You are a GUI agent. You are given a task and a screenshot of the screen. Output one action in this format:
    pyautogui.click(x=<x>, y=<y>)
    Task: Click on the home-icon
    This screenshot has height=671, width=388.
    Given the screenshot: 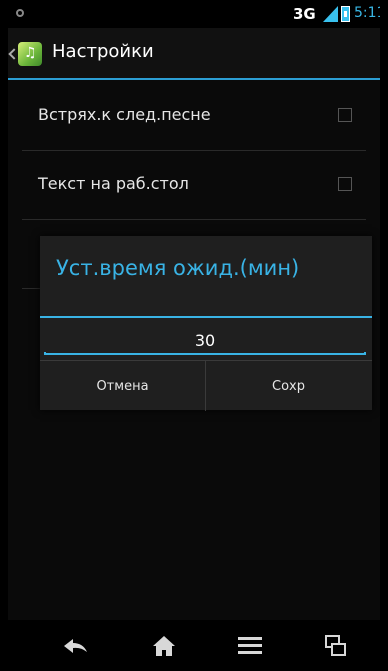 What is the action you would take?
    pyautogui.click(x=164, y=646)
    